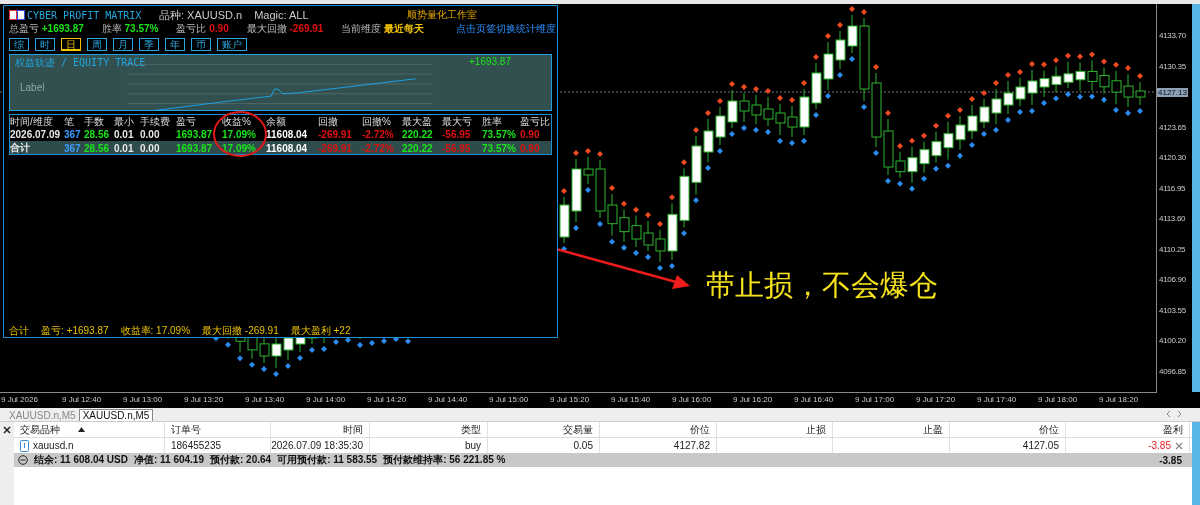 The width and height of the screenshot is (1200, 505). Describe the element at coordinates (123, 44) in the screenshot. I see `dimension-tab: 月` at that location.